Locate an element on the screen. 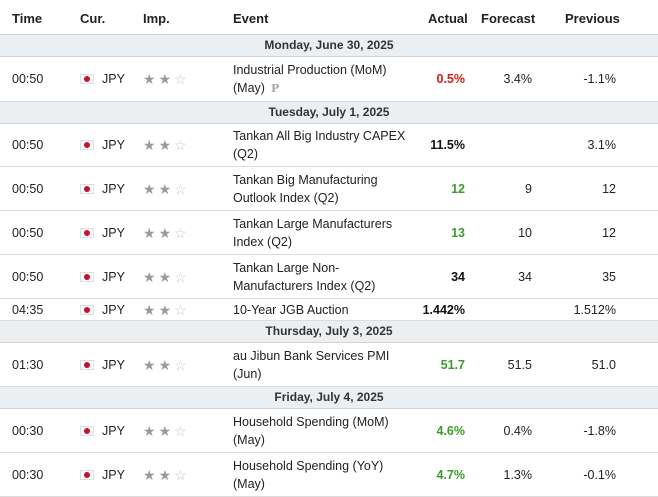 This screenshot has height=497, width=658. event-name-line1: Household Spending (YoY) is located at coordinates (308, 465).